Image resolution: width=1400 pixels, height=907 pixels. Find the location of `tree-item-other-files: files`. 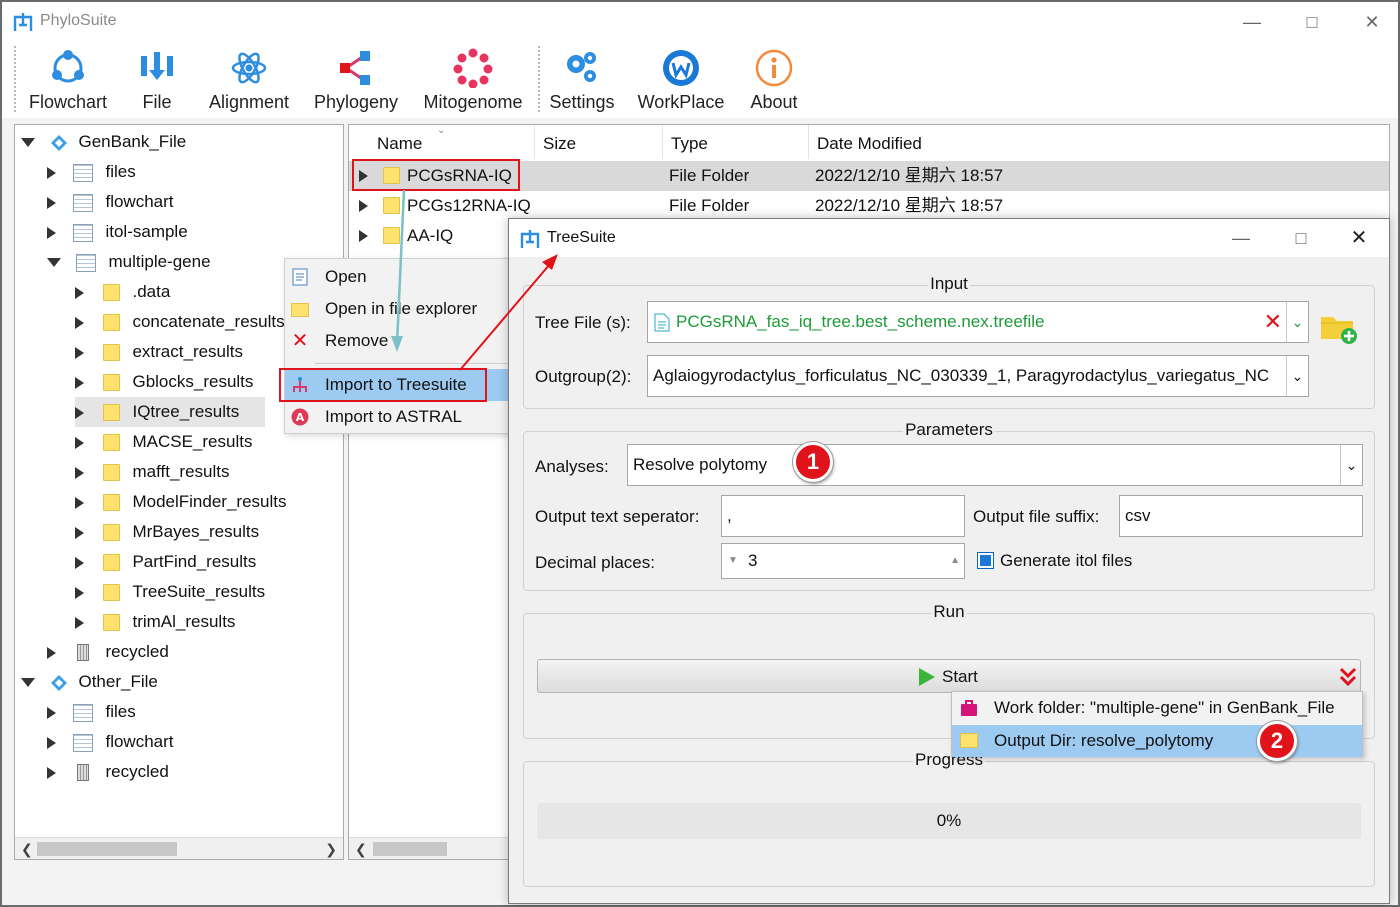

tree-item-other-files: files is located at coordinates (91, 712).